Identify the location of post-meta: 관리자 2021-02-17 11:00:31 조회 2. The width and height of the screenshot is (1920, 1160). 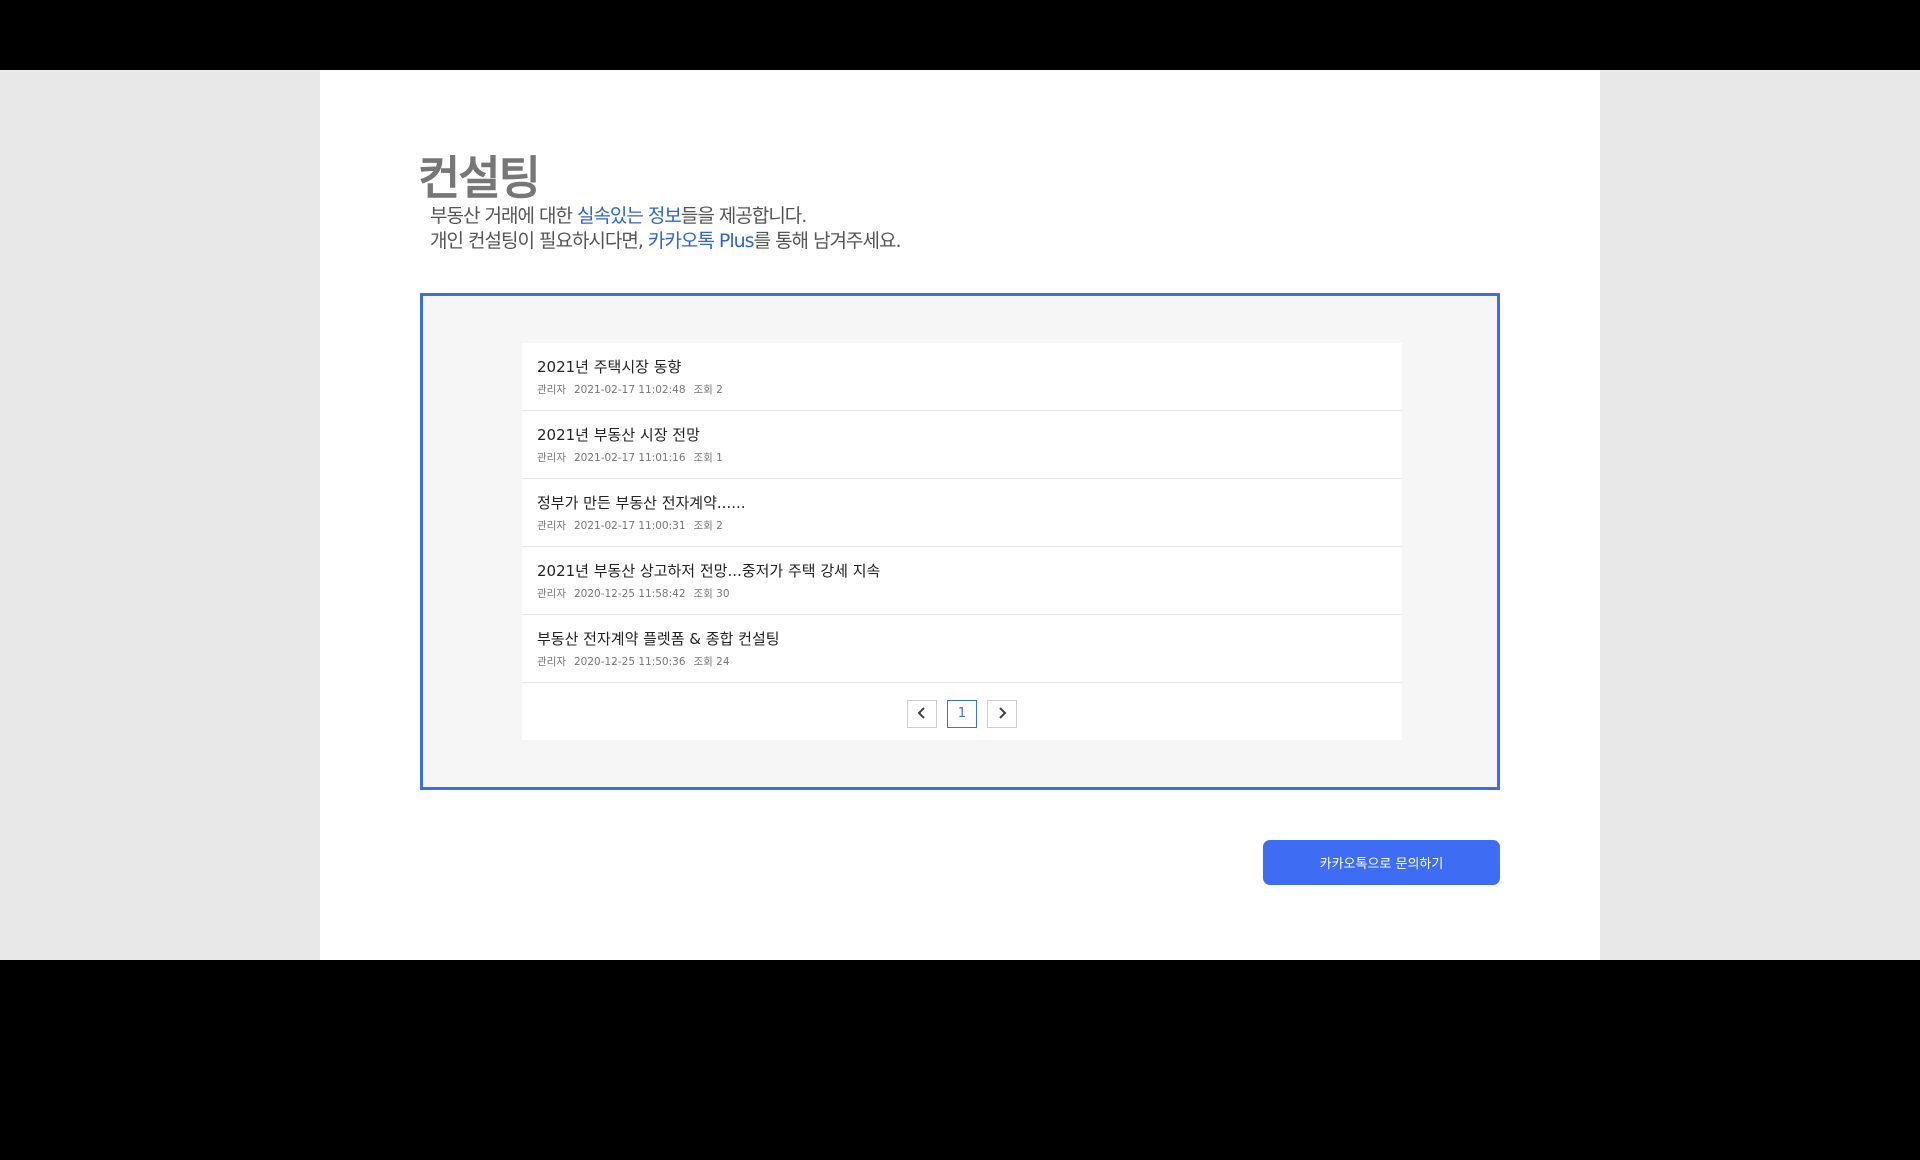
(634, 525).